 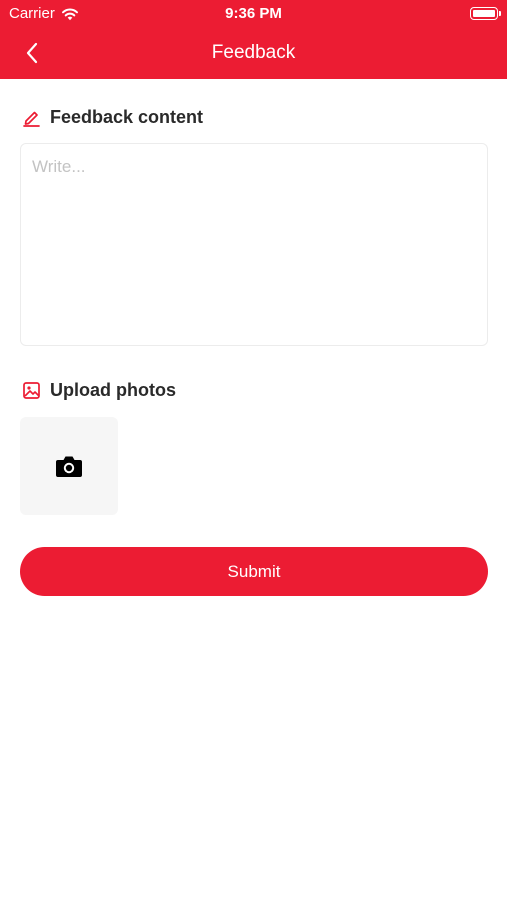 What do you see at coordinates (127, 117) in the screenshot?
I see `feedback-section-label: Feedback content` at bounding box center [127, 117].